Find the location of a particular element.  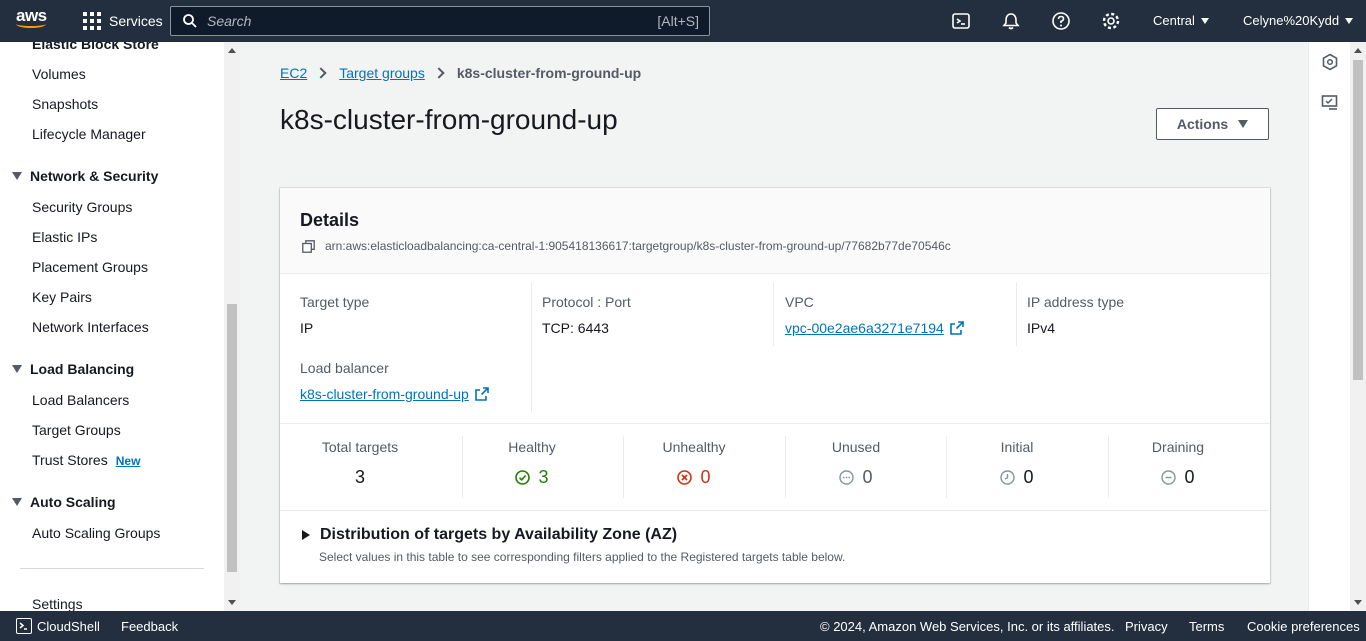

sidebar-item-network-interfaces: Network Interfaces is located at coordinates (90, 327).